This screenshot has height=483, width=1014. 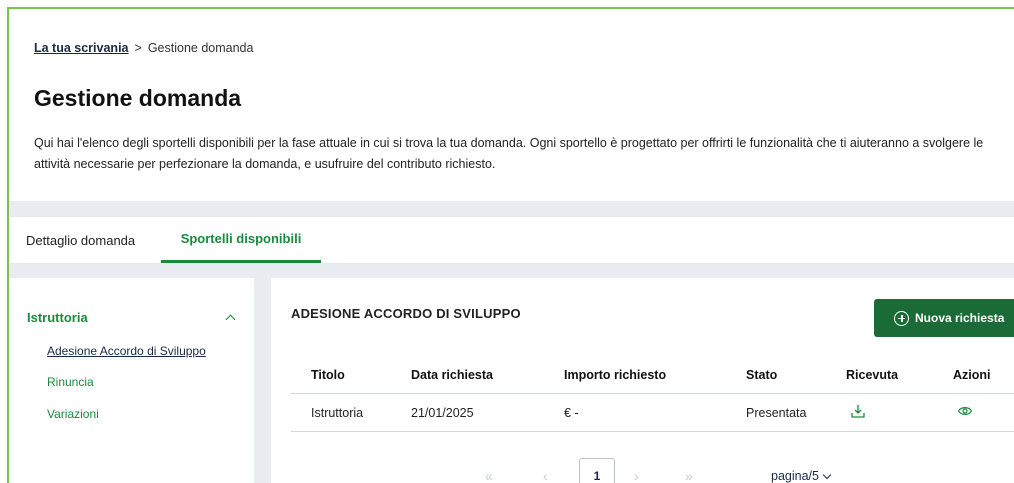 I want to click on page-size-label: pagina/5, so click(x=795, y=476).